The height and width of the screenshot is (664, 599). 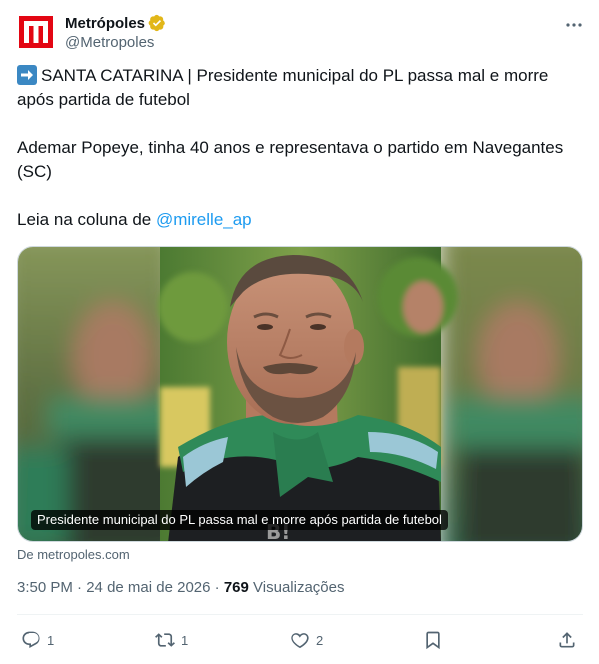 I want to click on like-button: 2, so click(x=306, y=640).